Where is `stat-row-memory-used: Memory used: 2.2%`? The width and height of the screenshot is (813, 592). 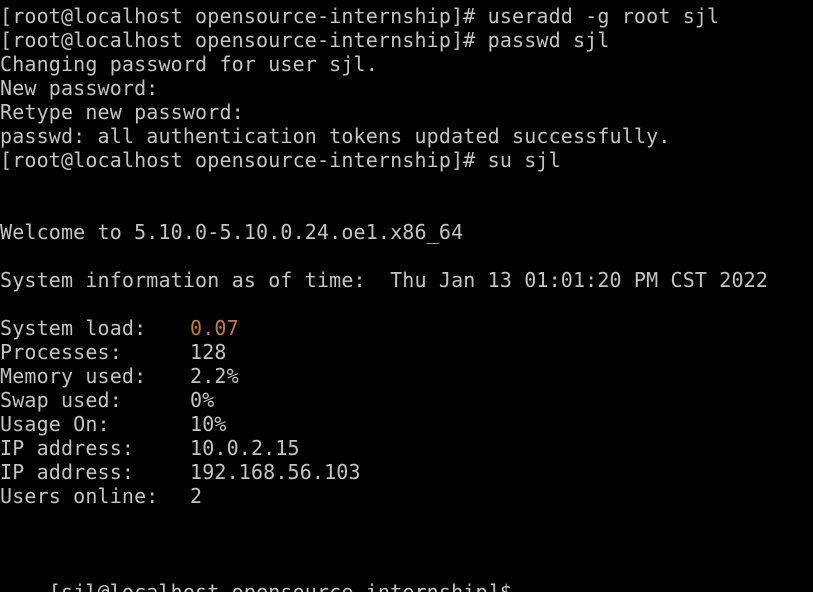
stat-row-memory-used: Memory used: 2.2% is located at coordinates (119, 376).